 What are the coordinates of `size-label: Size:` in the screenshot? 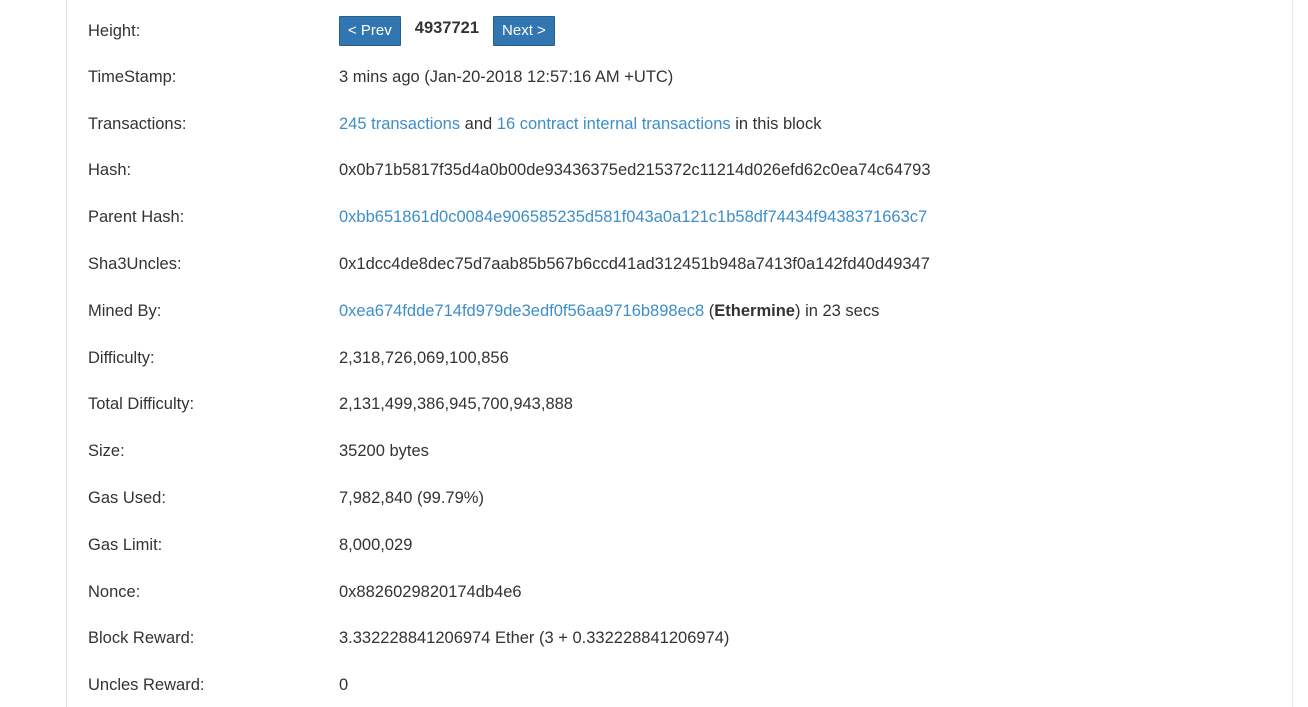 It's located at (106, 451).